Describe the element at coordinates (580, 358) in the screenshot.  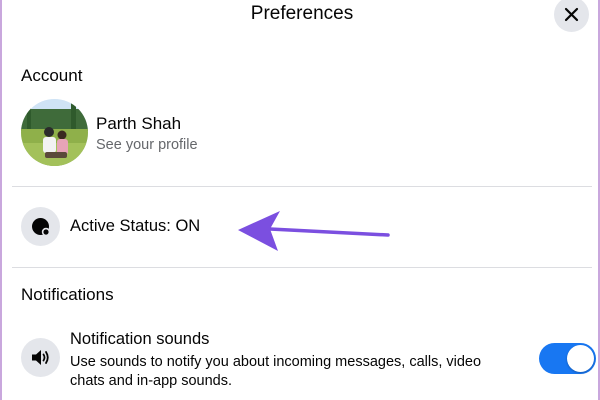
I see `toggle-knob` at that location.